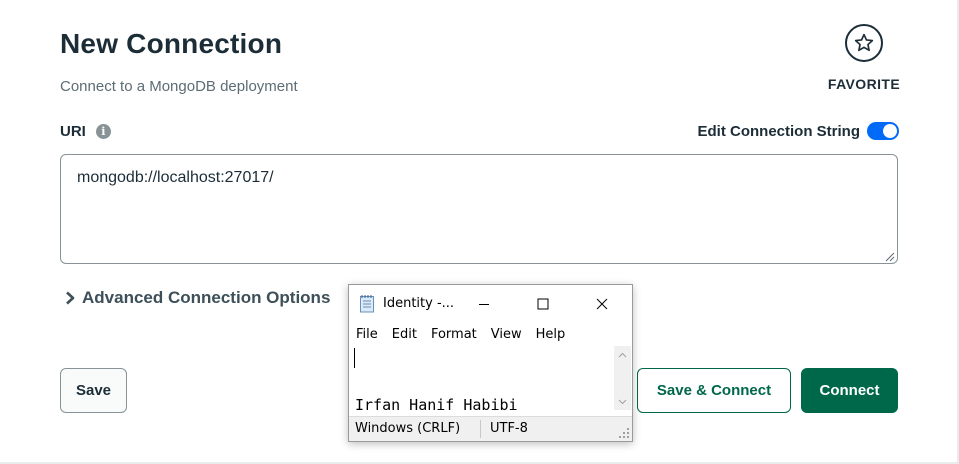 The width and height of the screenshot is (959, 464). I want to click on notepad-statusbar: Windows (CRLF) UTF-8, so click(490, 428).